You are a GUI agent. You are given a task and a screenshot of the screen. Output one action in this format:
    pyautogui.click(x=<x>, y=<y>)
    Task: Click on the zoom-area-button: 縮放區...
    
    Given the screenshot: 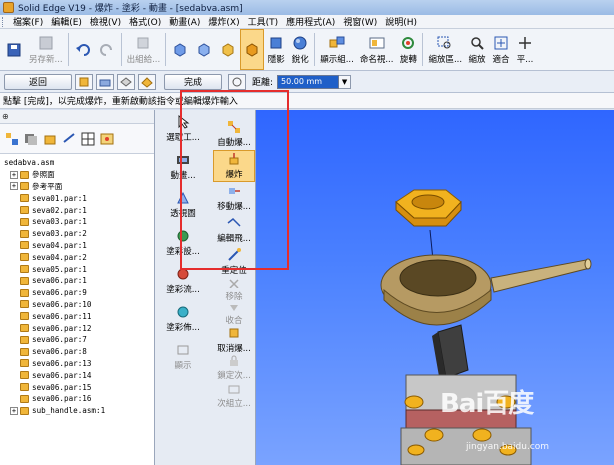 What is the action you would take?
    pyautogui.click(x=445, y=49)
    